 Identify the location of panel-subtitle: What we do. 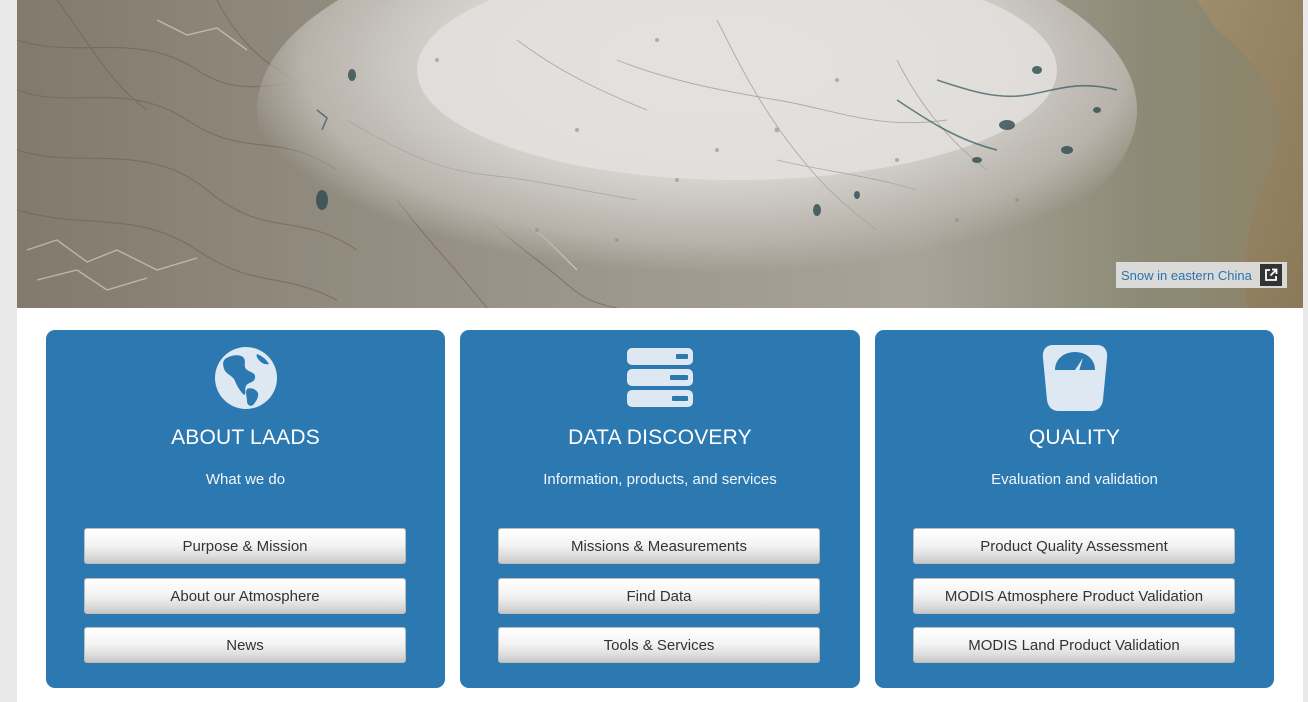
(245, 479).